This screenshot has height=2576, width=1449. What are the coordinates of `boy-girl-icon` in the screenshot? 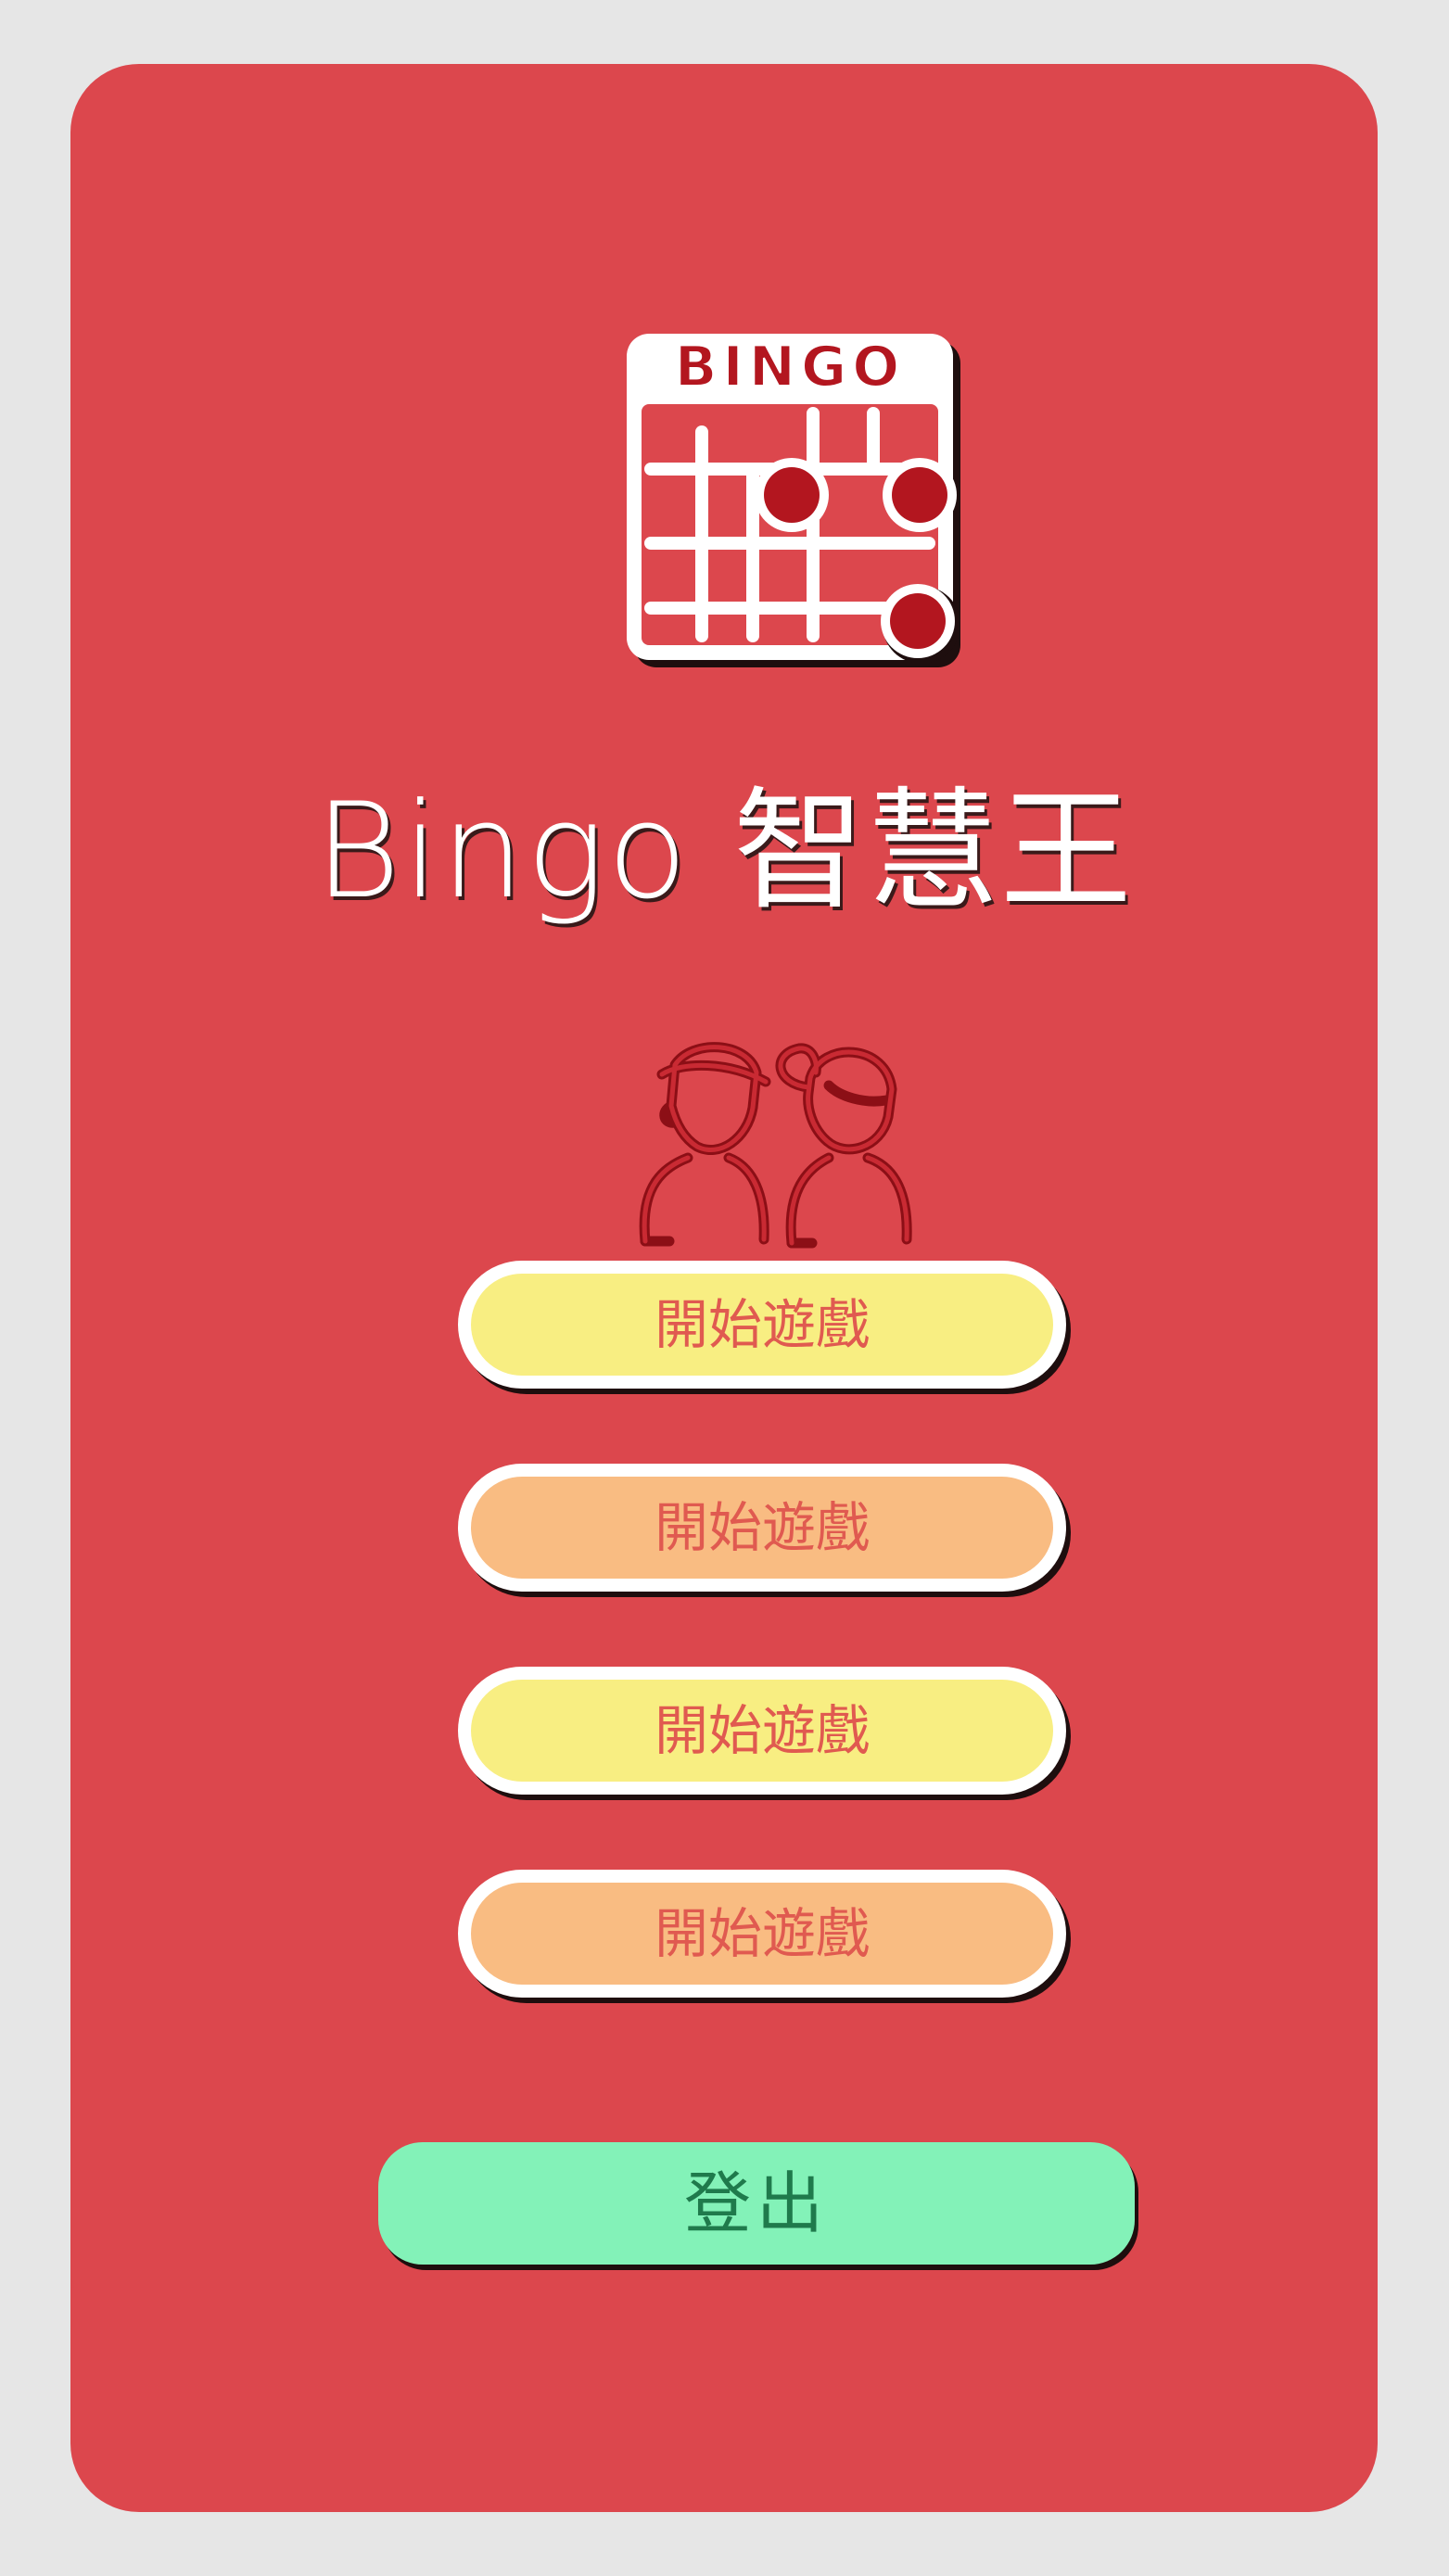 It's located at (775, 1145).